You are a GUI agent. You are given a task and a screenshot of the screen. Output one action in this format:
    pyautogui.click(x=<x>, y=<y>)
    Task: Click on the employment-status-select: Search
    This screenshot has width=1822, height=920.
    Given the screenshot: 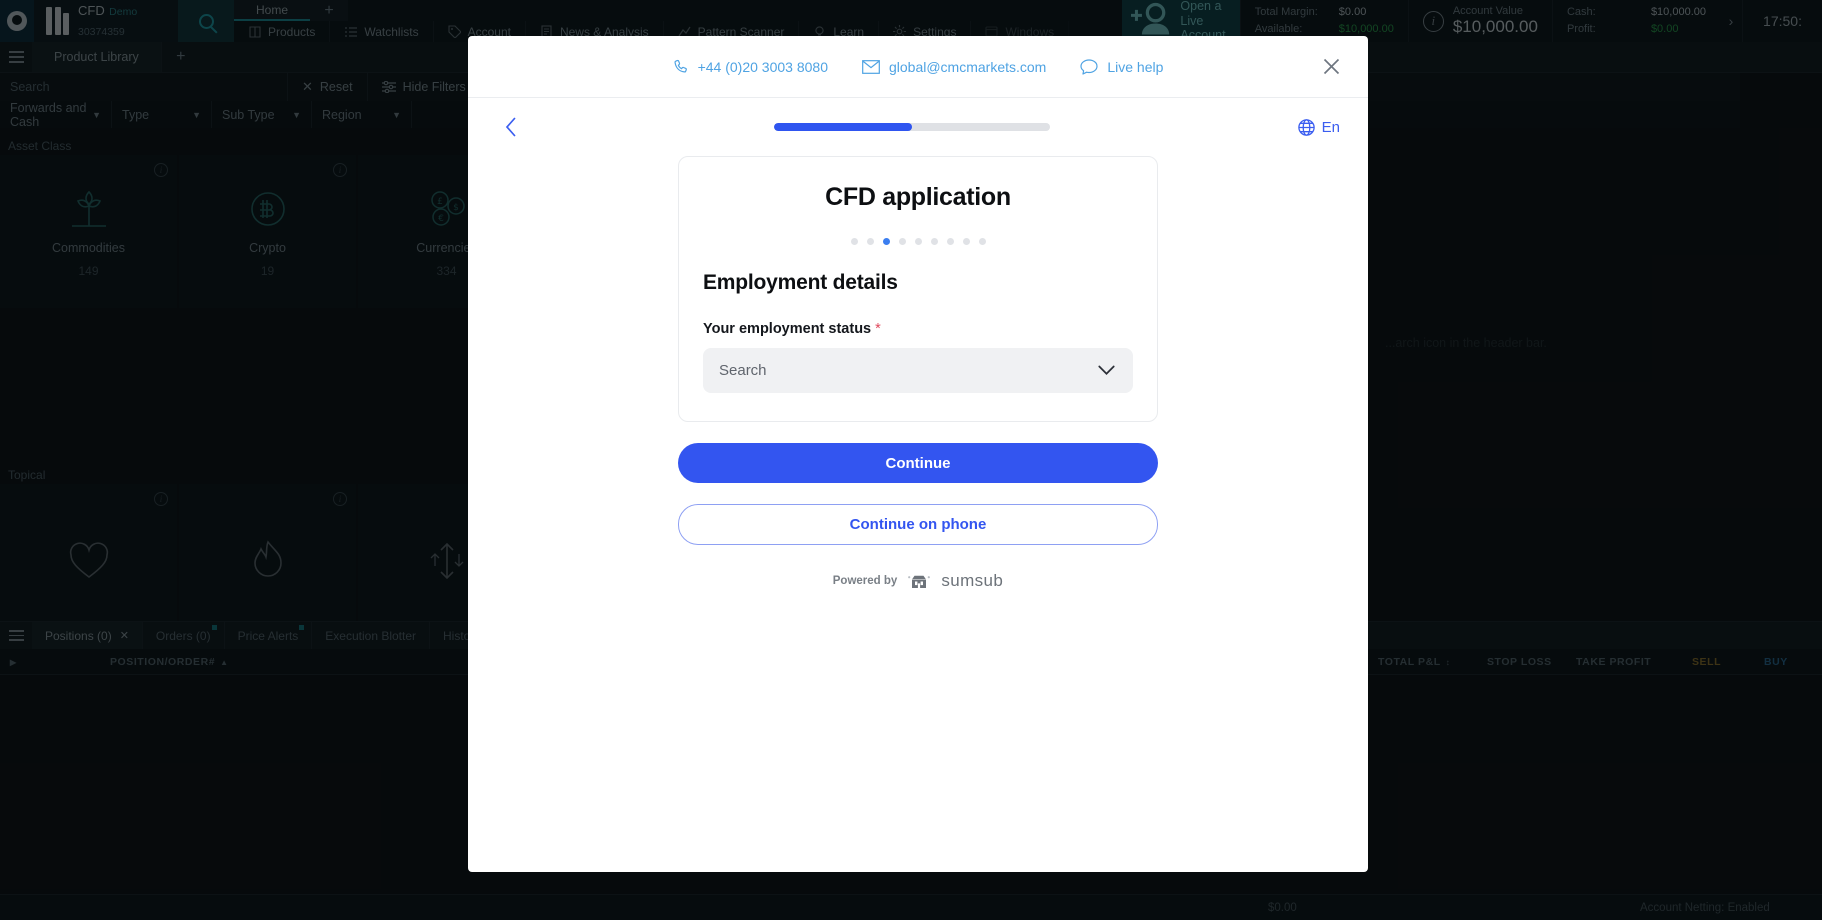 What is the action you would take?
    pyautogui.click(x=918, y=370)
    